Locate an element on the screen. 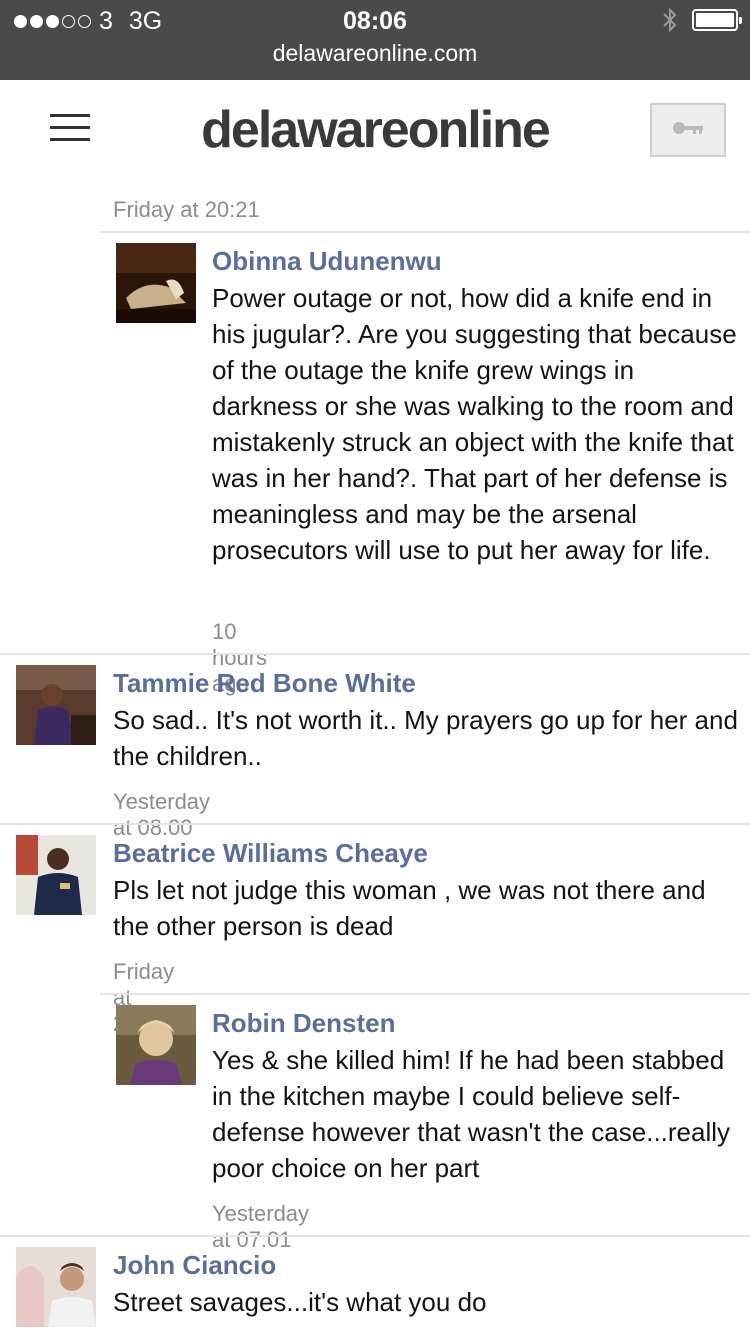 Image resolution: width=750 pixels, height=1334 pixels. comment-author: Obinna Udunenwu is located at coordinates (327, 261).